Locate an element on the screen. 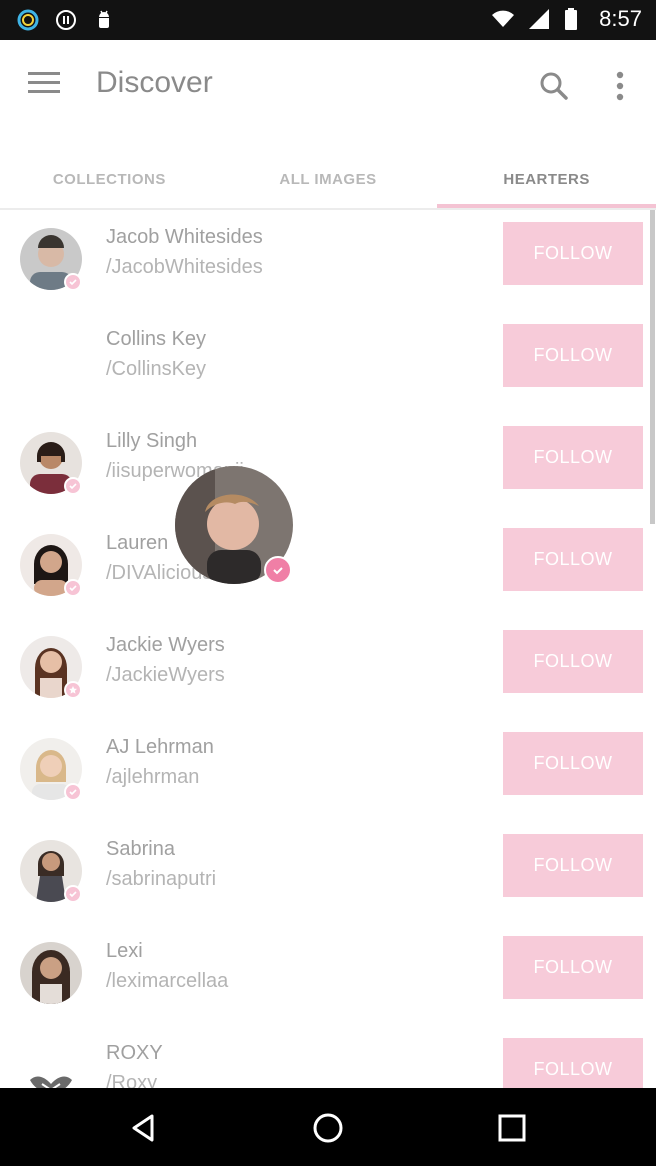 Image resolution: width=656 pixels, height=1166 pixels. list-item: Jacob Whitesides /JacobWhitesides FOLLOW is located at coordinates (328, 261).